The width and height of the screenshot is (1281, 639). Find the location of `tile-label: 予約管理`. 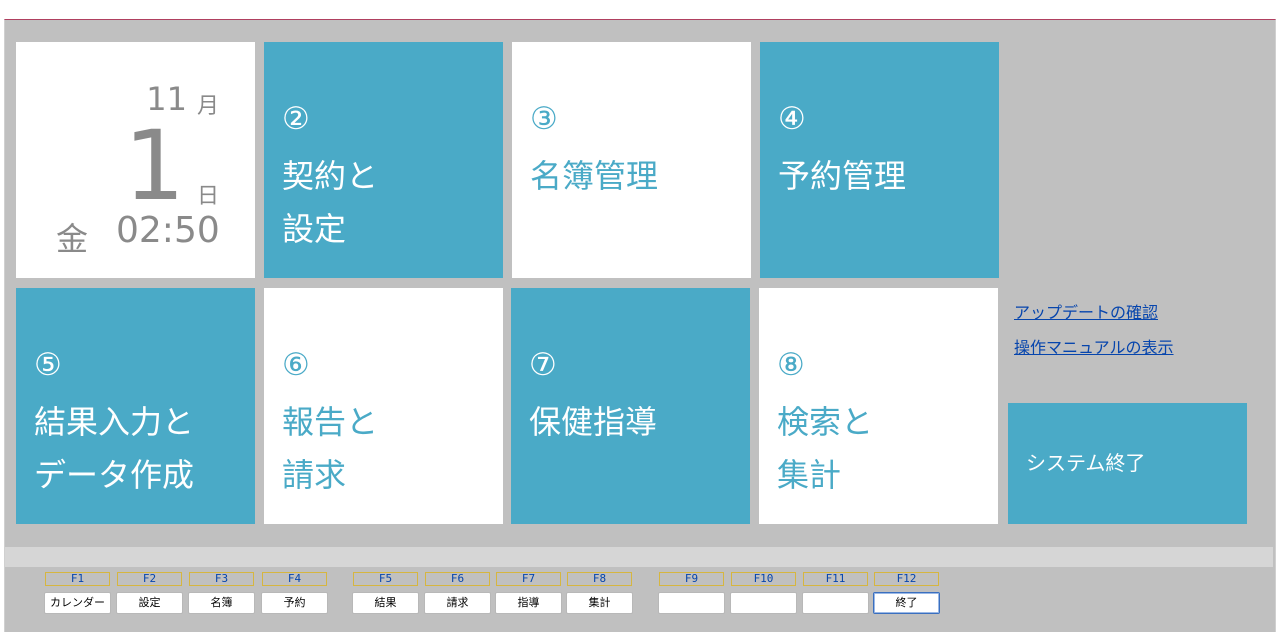

tile-label: 予約管理 is located at coordinates (842, 176).